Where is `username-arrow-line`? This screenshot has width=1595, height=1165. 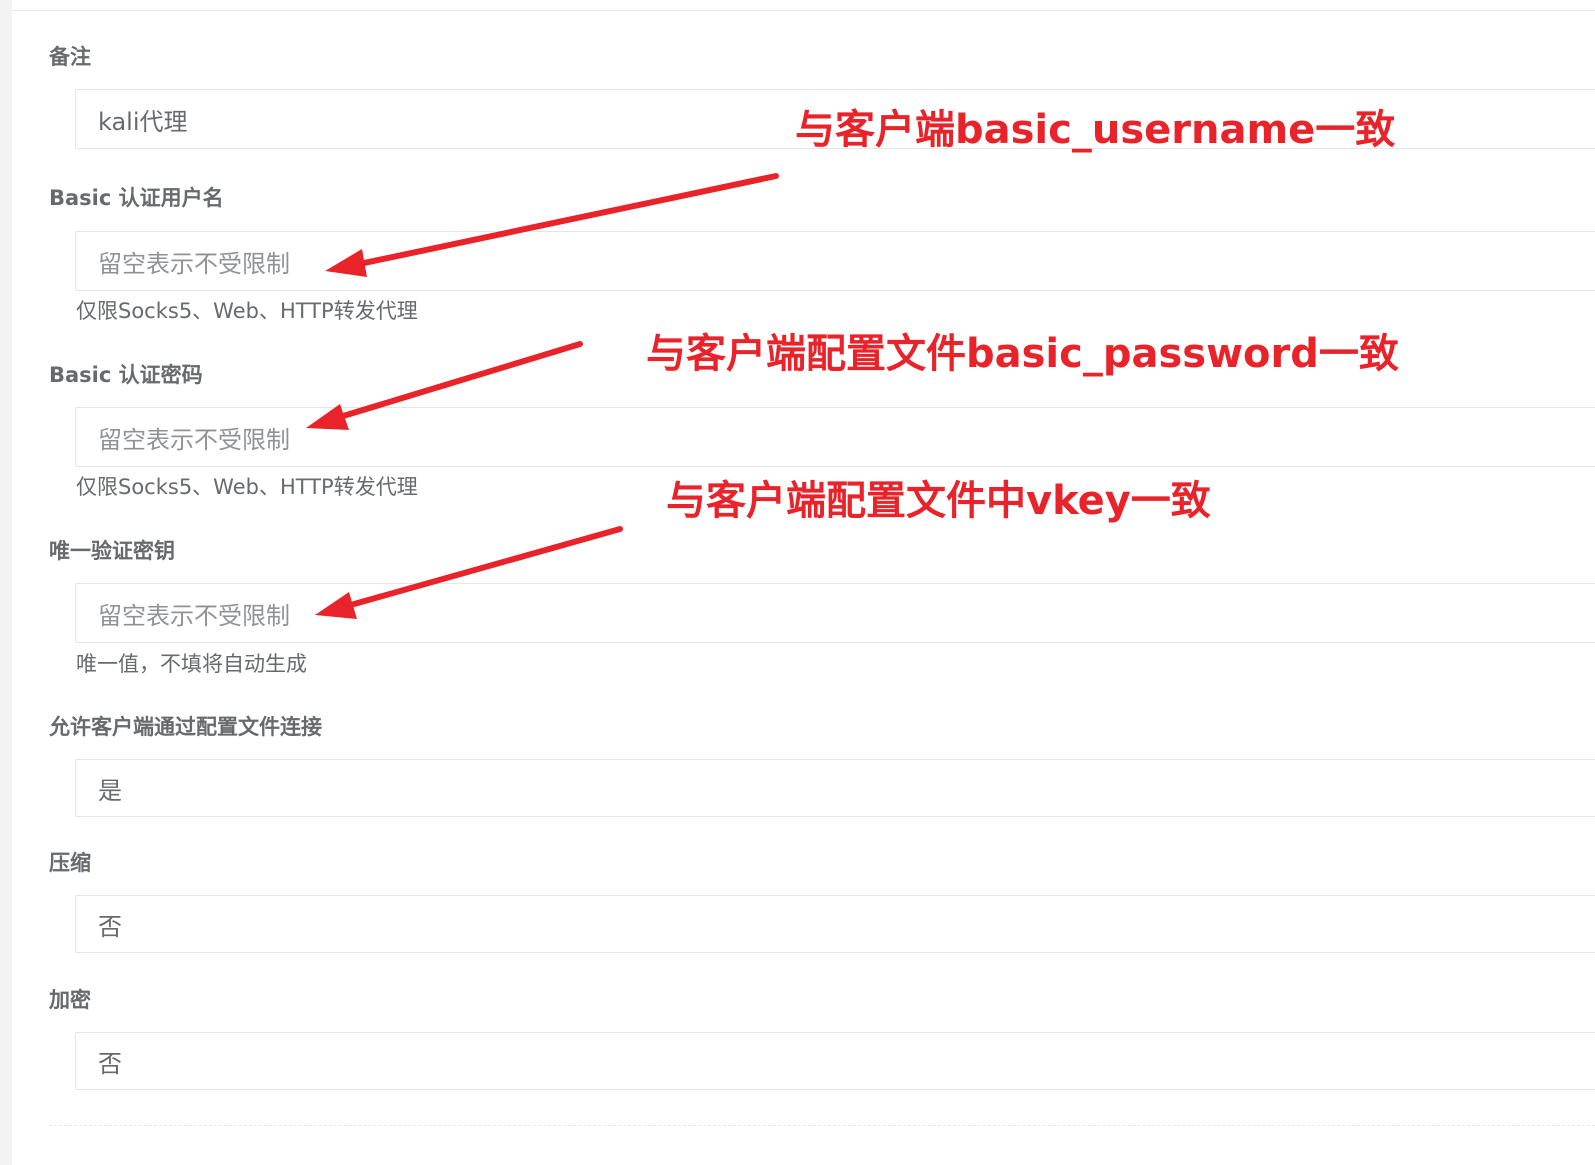
username-arrow-line is located at coordinates (563, 221).